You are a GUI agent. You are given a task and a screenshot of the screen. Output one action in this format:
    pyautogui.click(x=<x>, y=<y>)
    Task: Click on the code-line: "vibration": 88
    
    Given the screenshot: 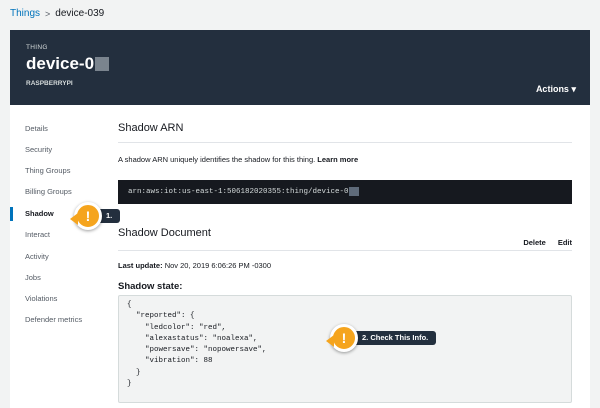 What is the action you would take?
    pyautogui.click(x=170, y=361)
    